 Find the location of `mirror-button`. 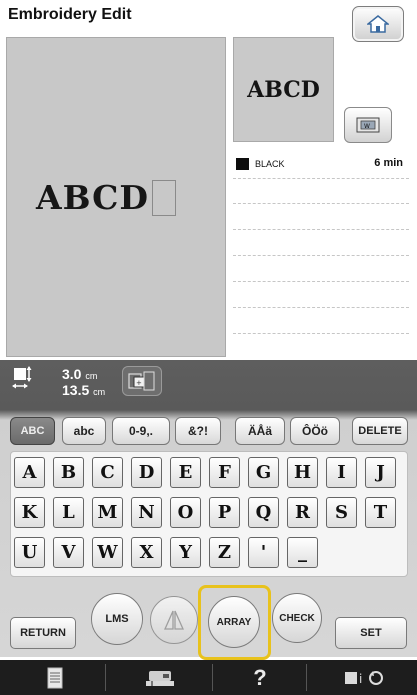

mirror-button is located at coordinates (174, 620).